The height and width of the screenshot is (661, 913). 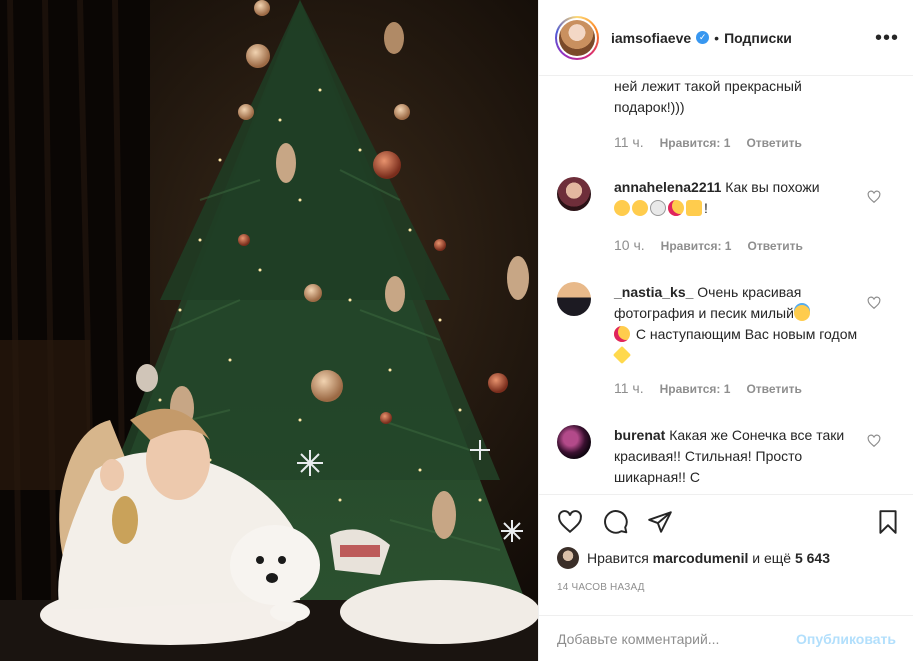 I want to click on sparkles-emoji-icon, so click(x=622, y=355).